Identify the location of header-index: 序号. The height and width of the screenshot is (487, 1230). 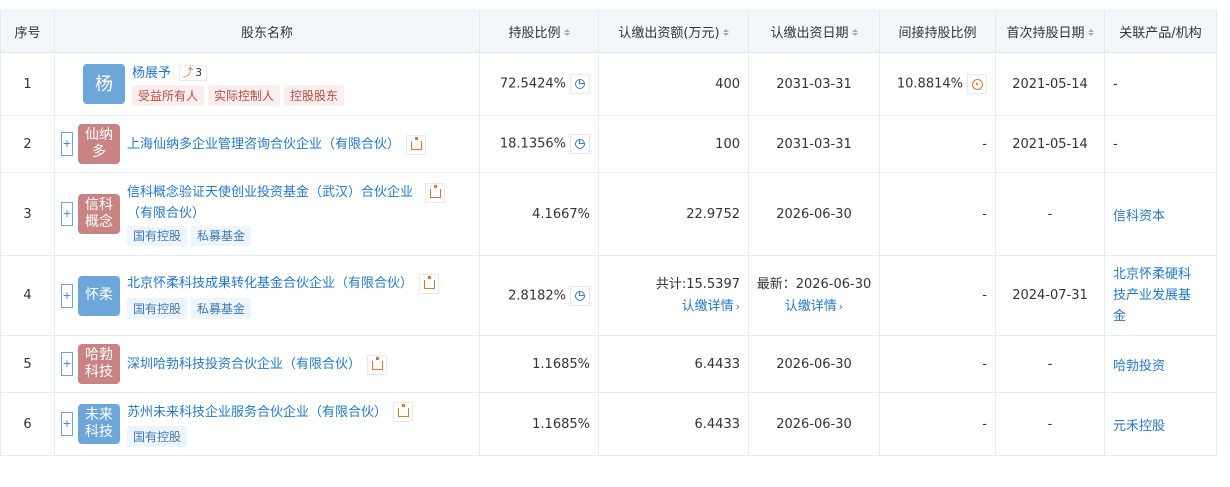
(27, 31).